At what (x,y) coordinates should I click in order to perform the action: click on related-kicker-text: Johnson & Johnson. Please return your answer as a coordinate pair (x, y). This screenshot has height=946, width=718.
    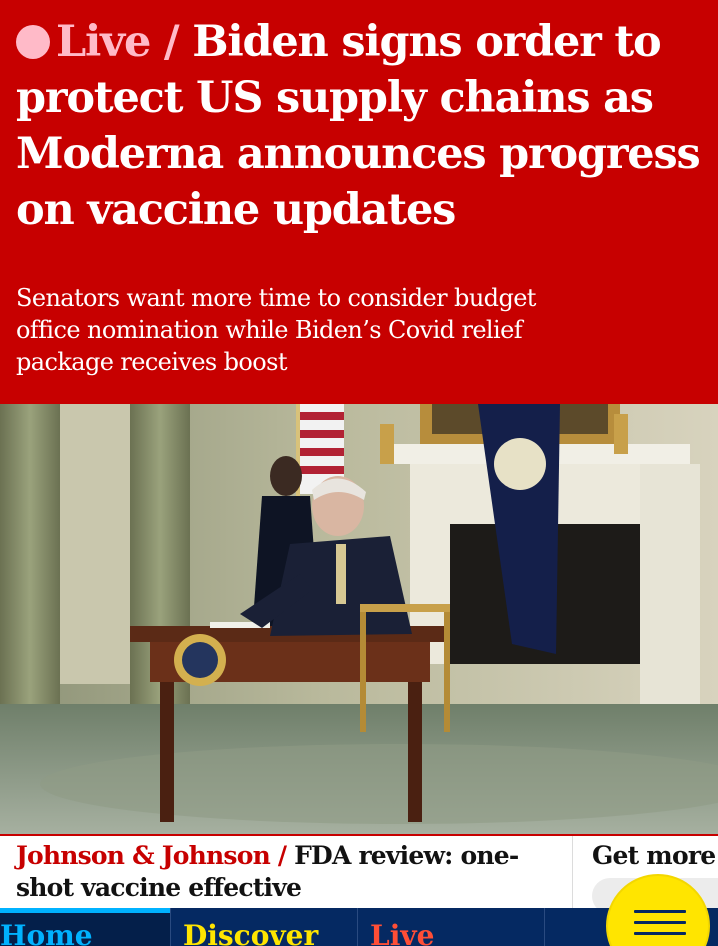
    Looking at the image, I should click on (143, 855).